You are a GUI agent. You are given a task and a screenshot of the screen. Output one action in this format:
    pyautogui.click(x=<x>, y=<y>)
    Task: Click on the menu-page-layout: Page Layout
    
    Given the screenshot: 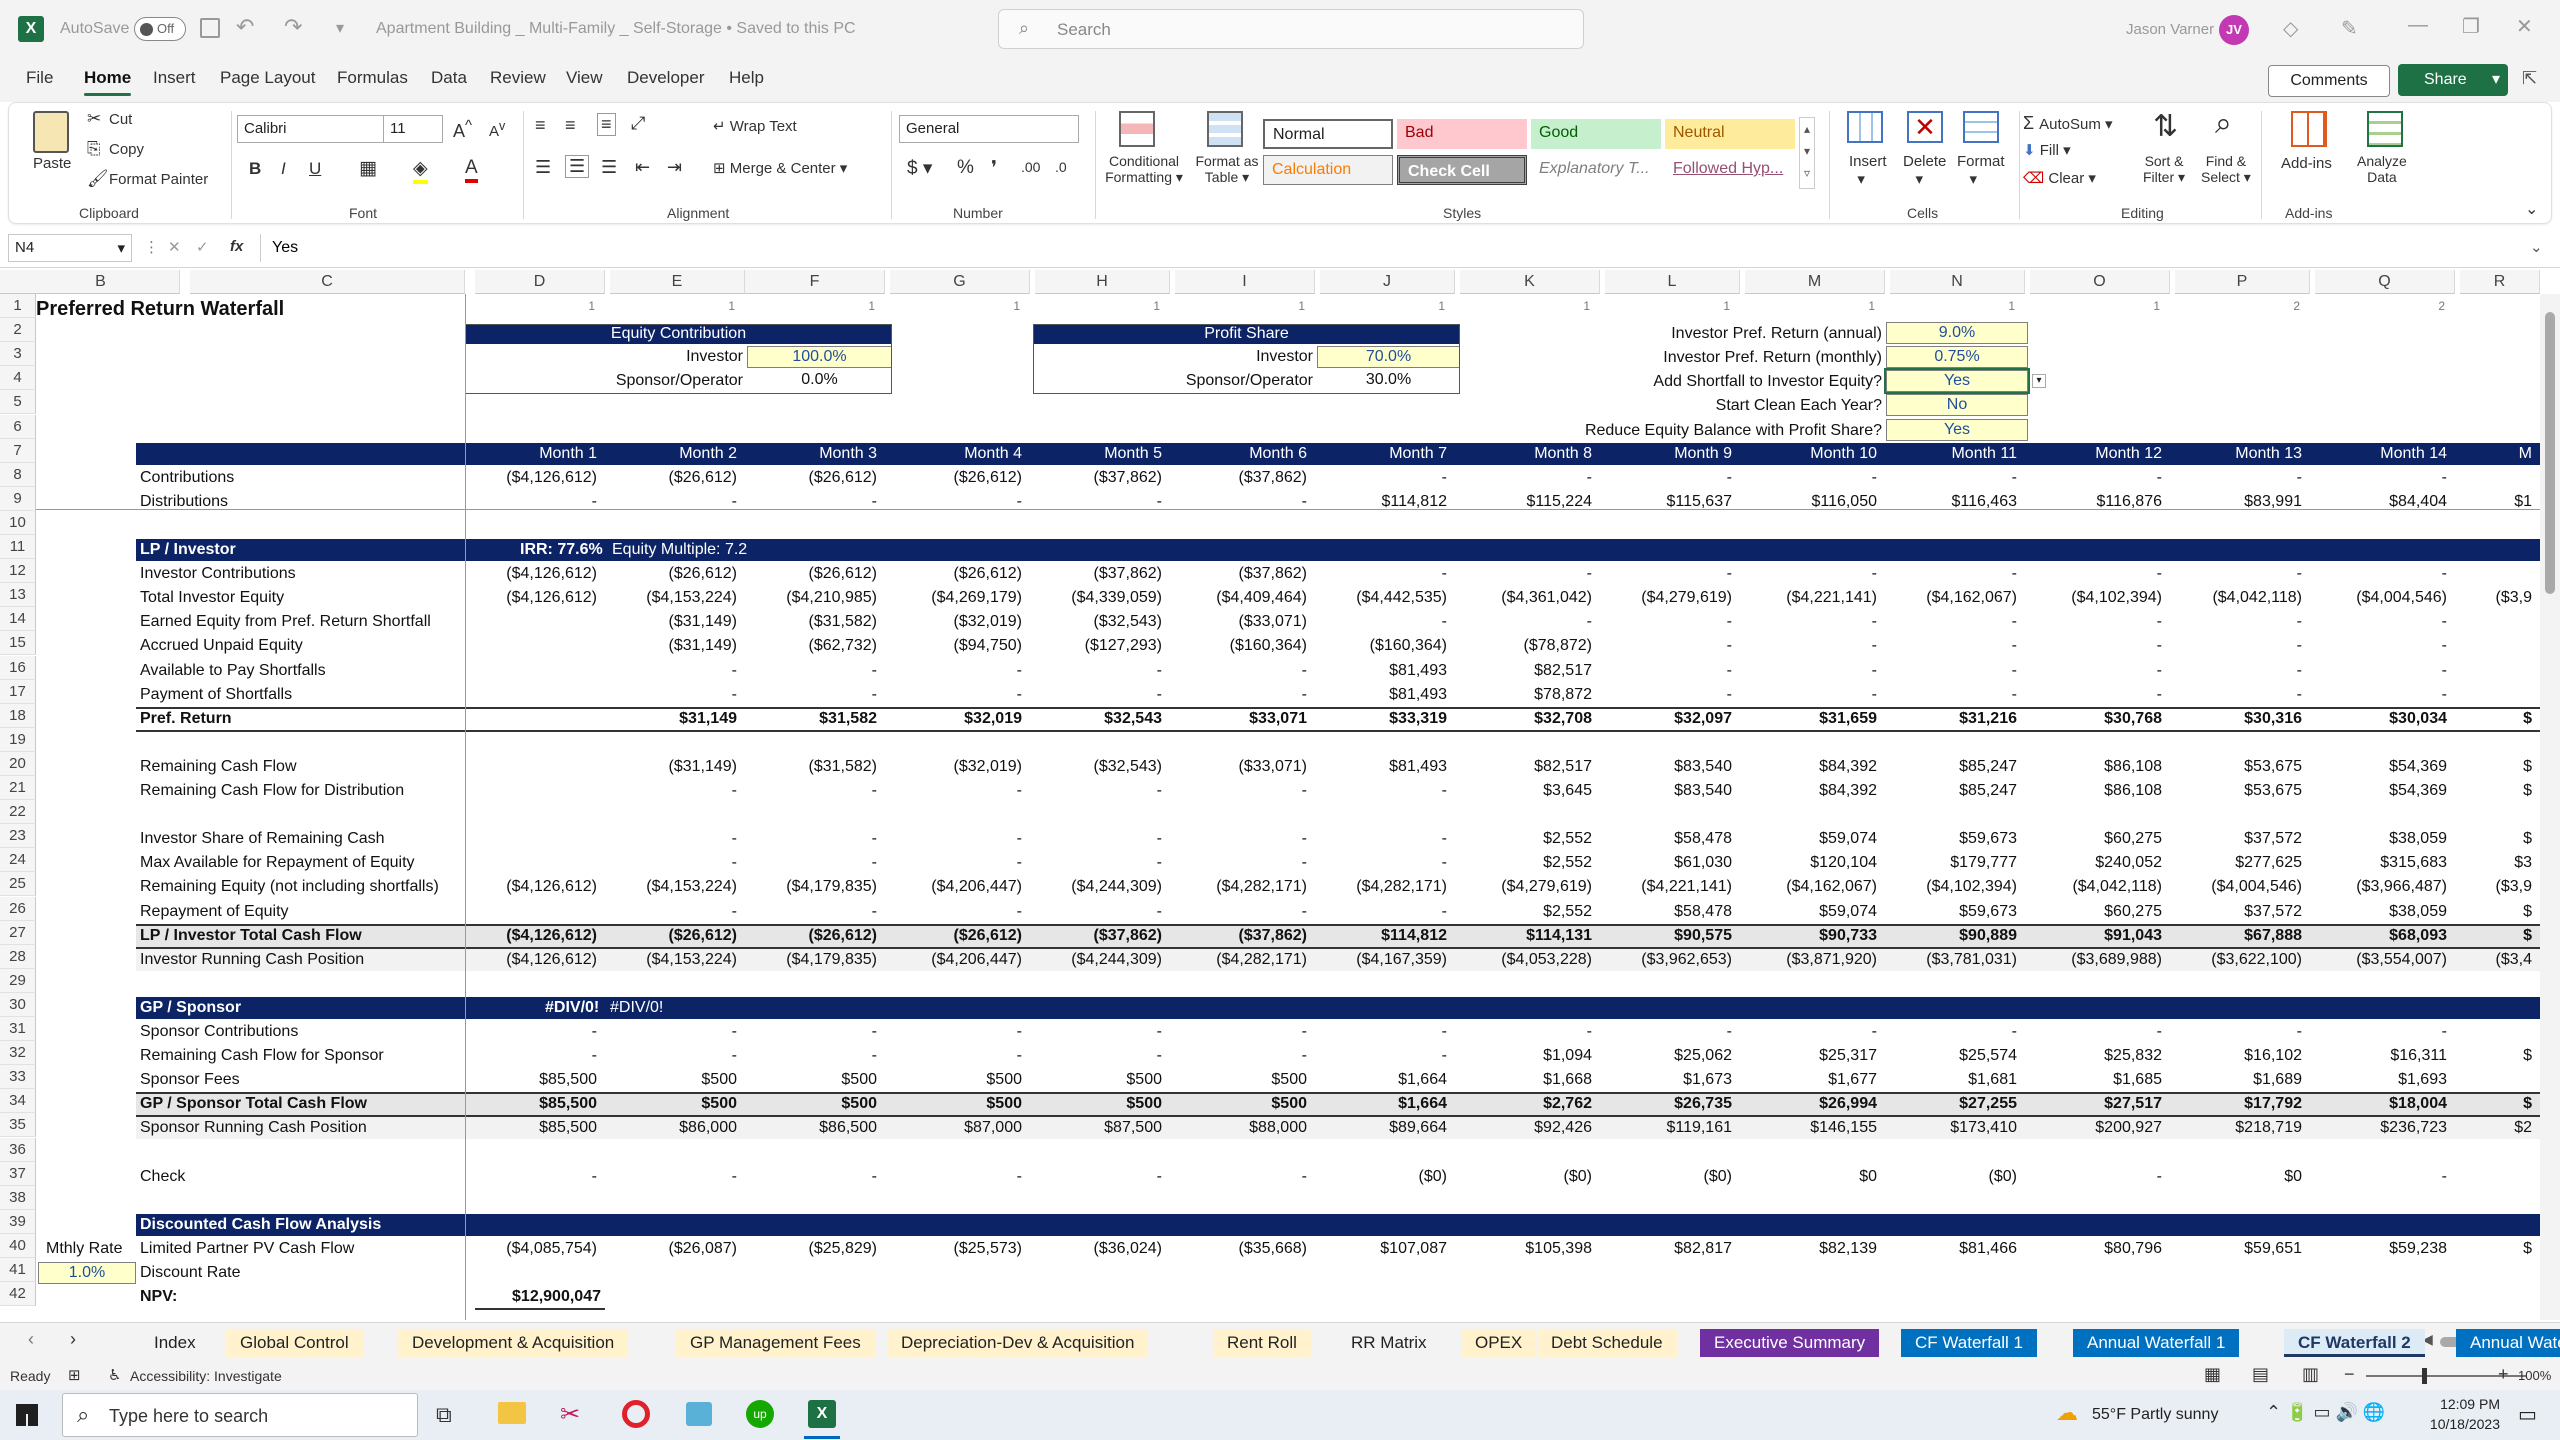 What is the action you would take?
    pyautogui.click(x=267, y=78)
    